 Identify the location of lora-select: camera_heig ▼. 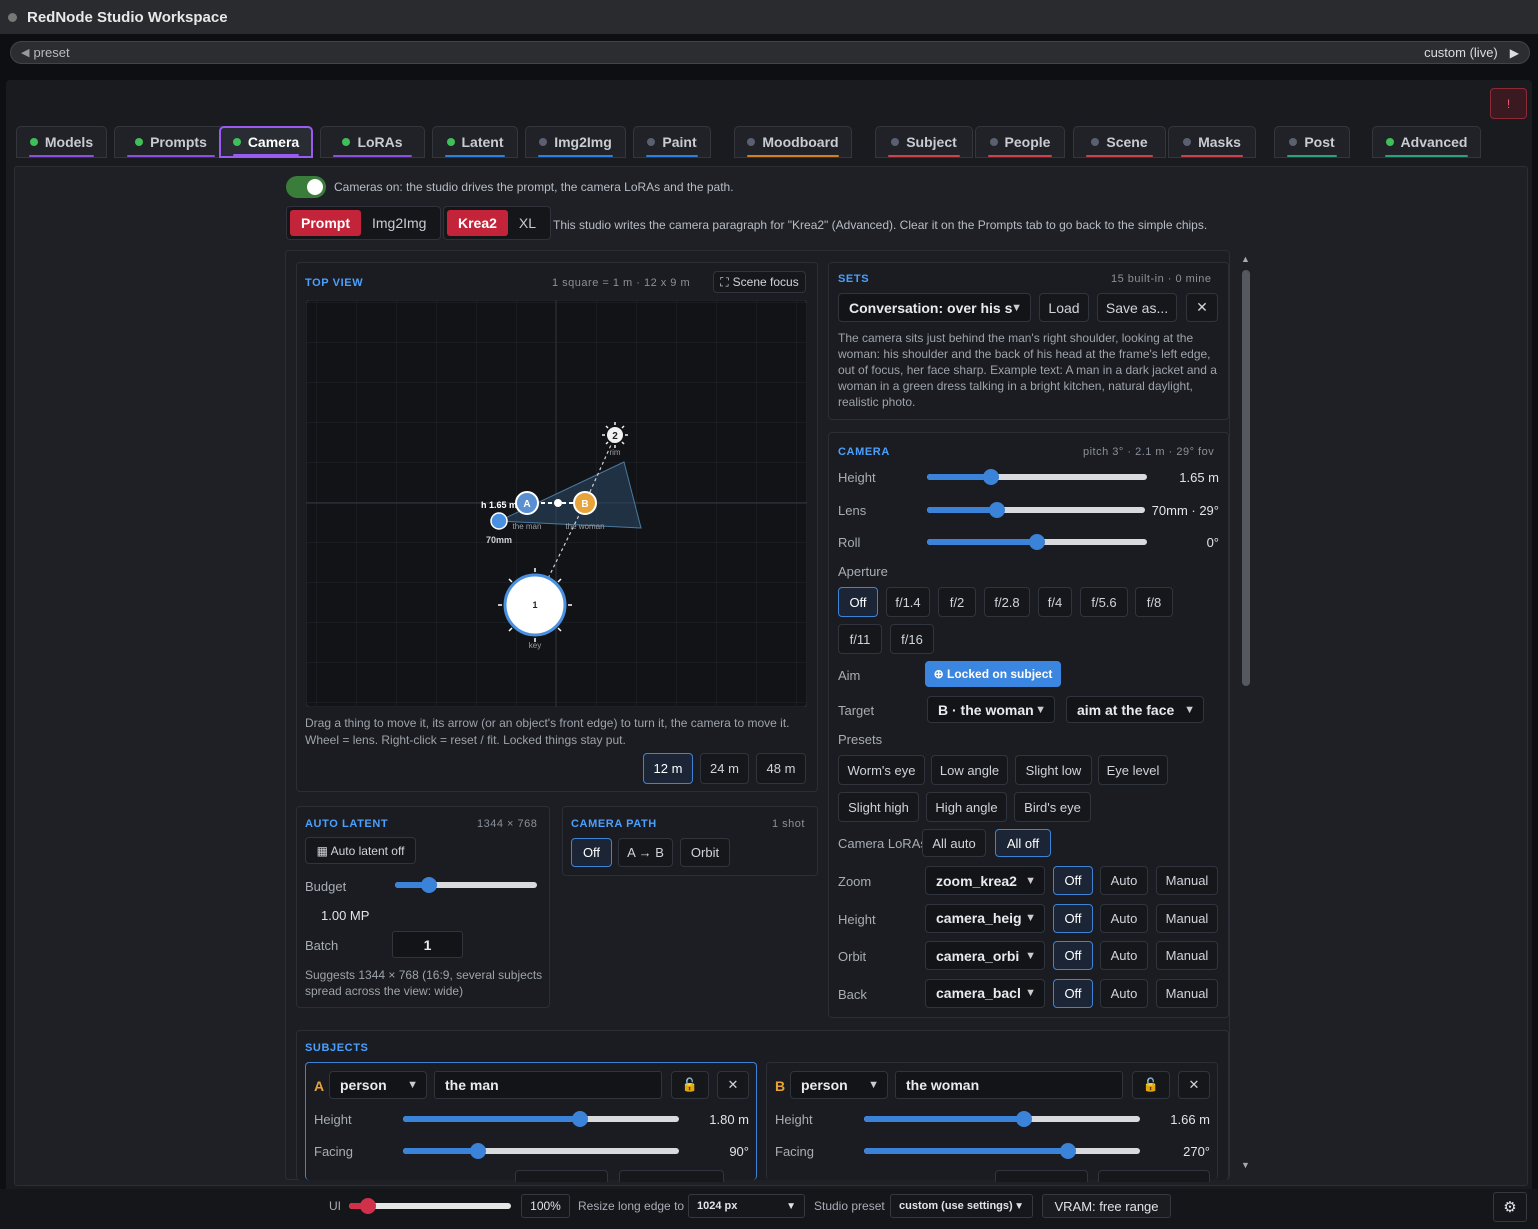
(985, 918).